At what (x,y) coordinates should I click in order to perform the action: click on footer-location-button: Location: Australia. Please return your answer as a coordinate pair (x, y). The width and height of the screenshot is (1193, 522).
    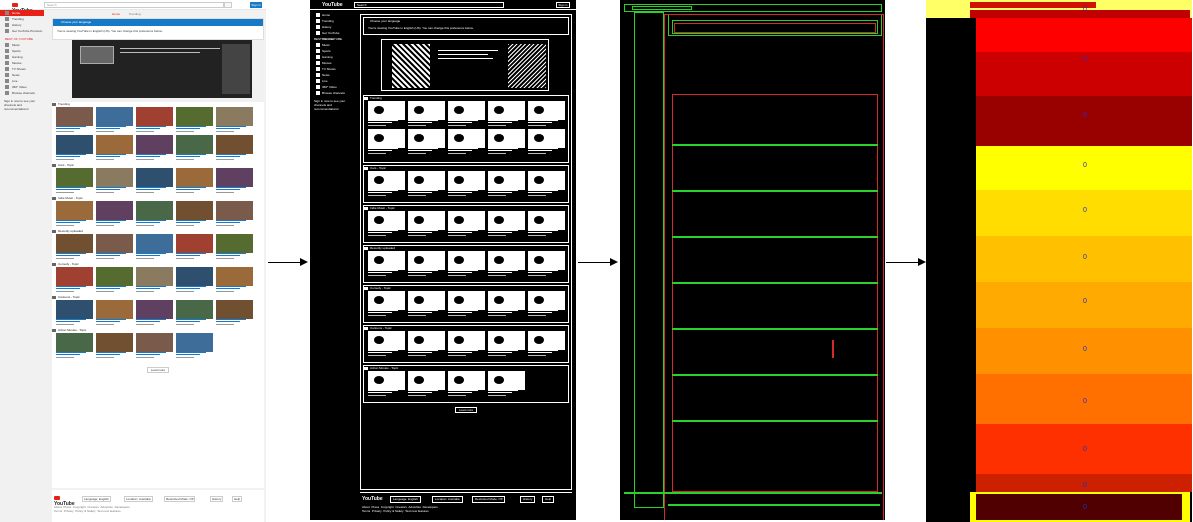
    Looking at the image, I should click on (138, 499).